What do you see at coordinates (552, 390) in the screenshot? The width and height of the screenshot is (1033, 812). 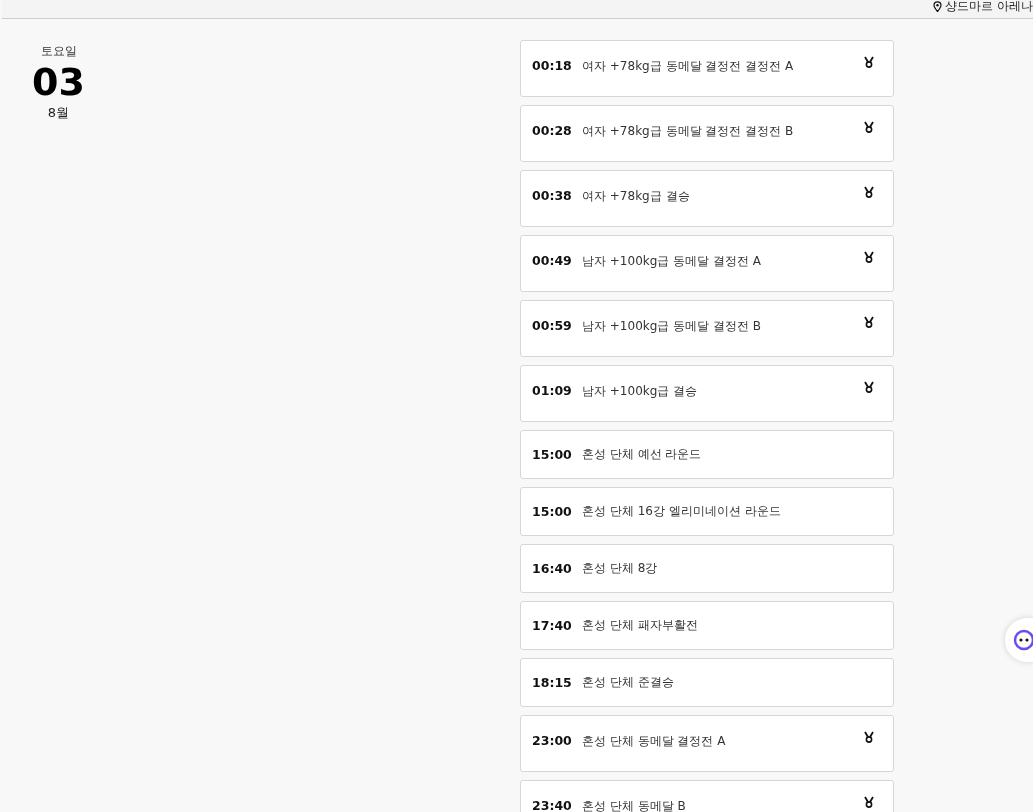 I see `event-time: 01:09` at bounding box center [552, 390].